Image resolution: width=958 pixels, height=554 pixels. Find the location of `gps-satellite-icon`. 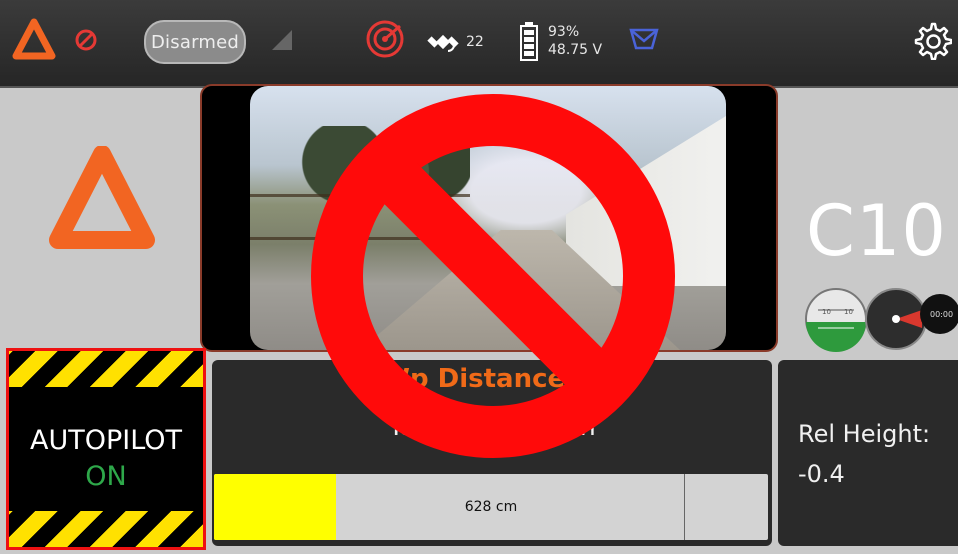

gps-satellite-icon is located at coordinates (443, 43).